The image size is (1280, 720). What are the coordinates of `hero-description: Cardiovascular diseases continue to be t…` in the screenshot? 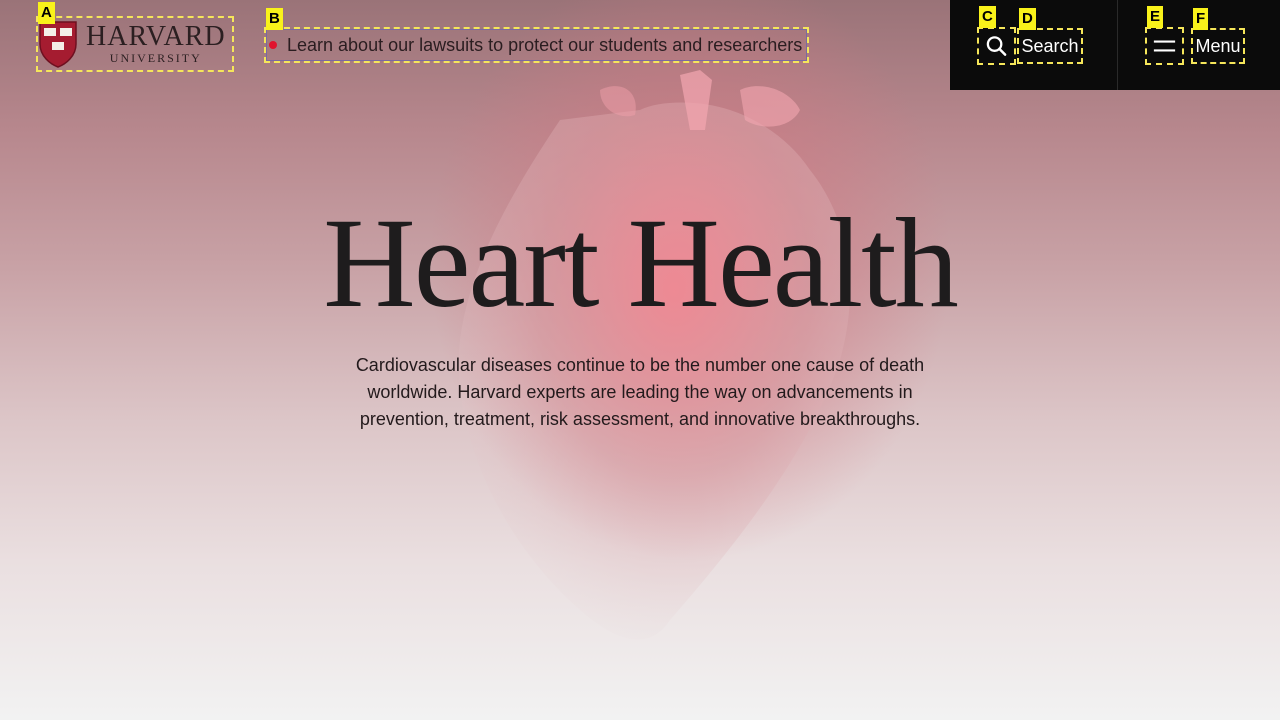 It's located at (640, 392).